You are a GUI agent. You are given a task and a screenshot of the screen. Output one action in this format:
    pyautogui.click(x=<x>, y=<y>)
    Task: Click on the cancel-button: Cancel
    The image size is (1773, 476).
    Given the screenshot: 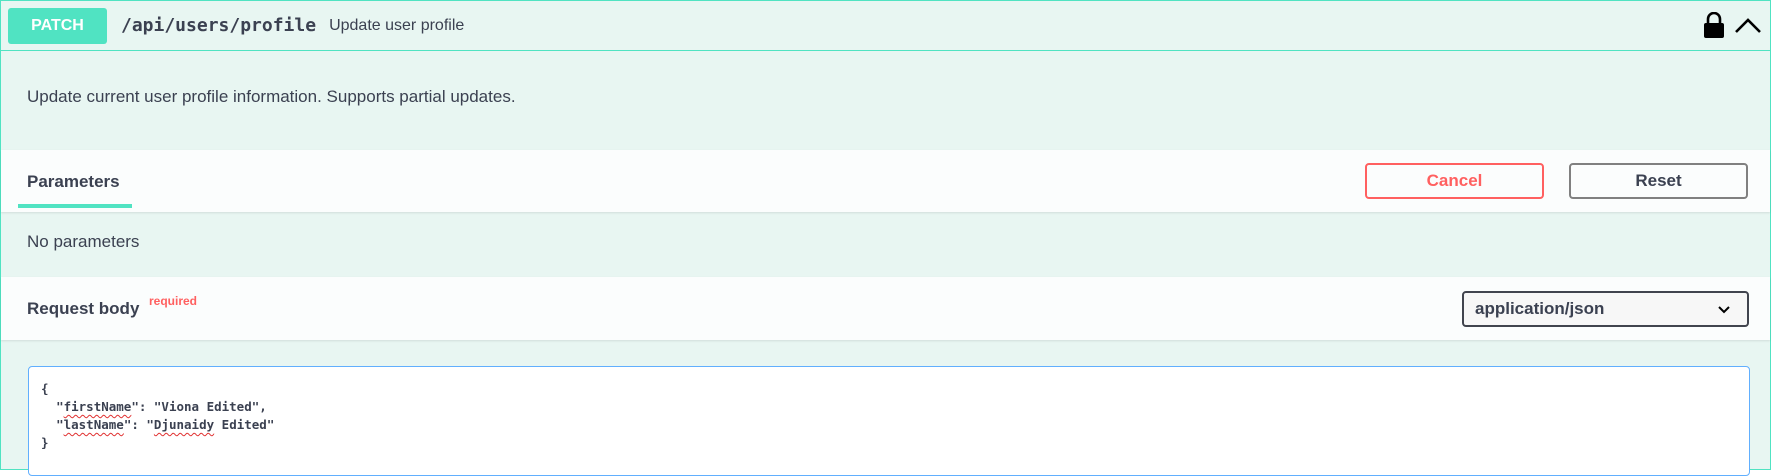 What is the action you would take?
    pyautogui.click(x=1454, y=181)
    